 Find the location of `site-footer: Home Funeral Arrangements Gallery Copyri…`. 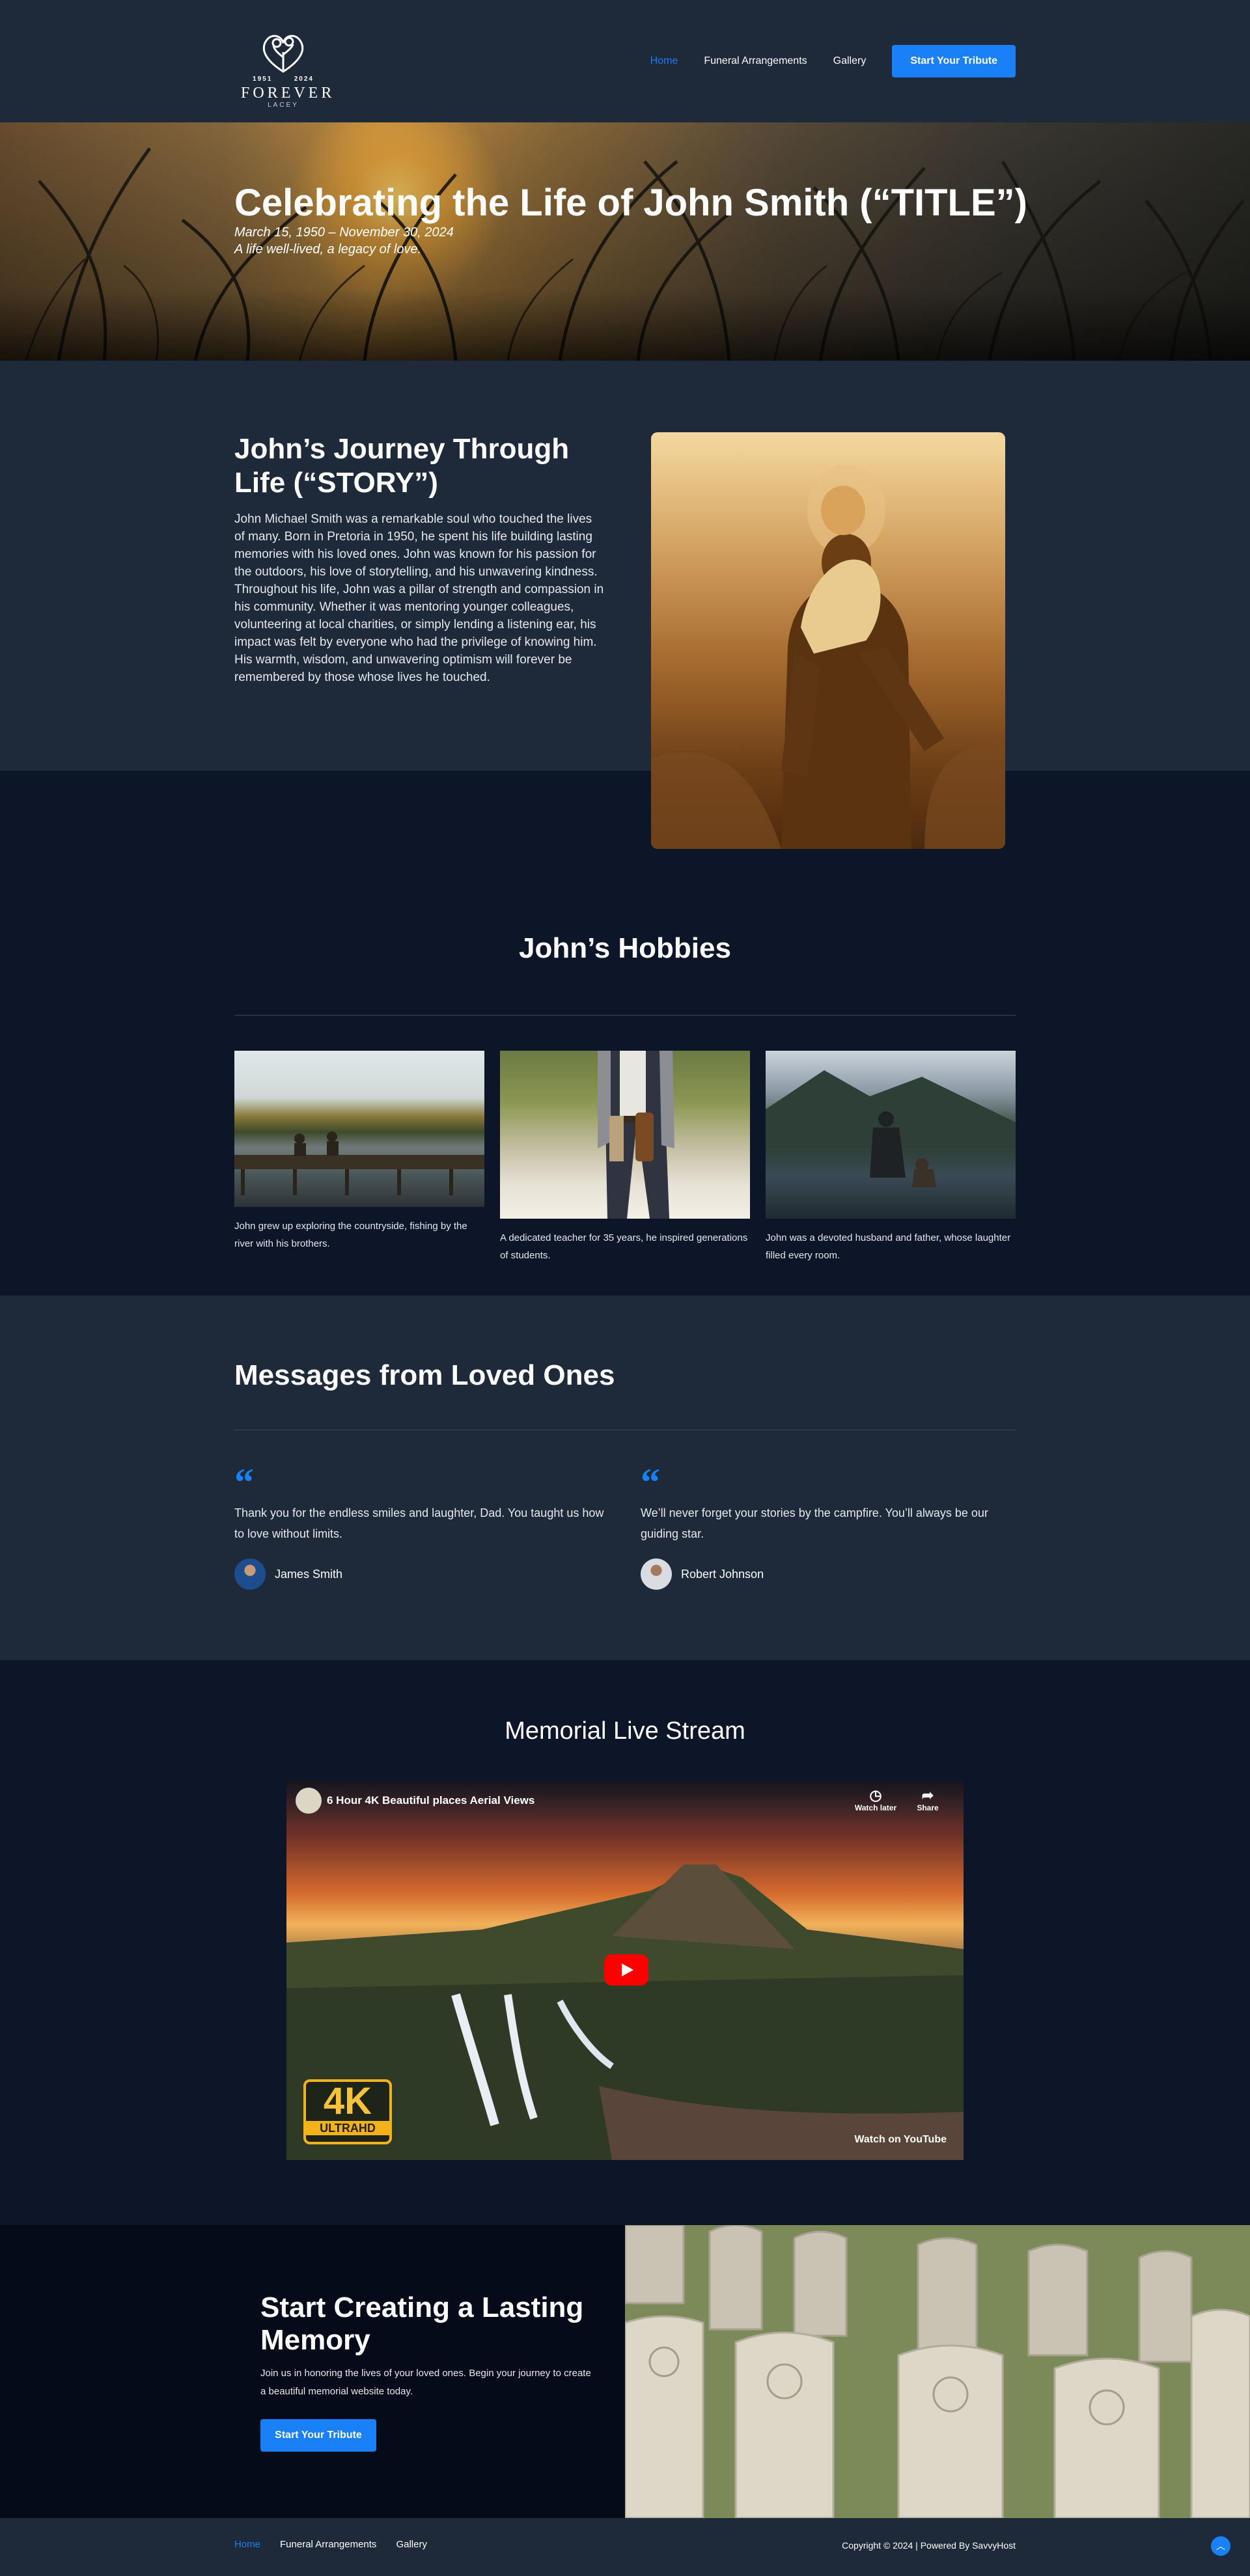

site-footer: Home Funeral Arrangements Gallery Copyri… is located at coordinates (625, 2547).